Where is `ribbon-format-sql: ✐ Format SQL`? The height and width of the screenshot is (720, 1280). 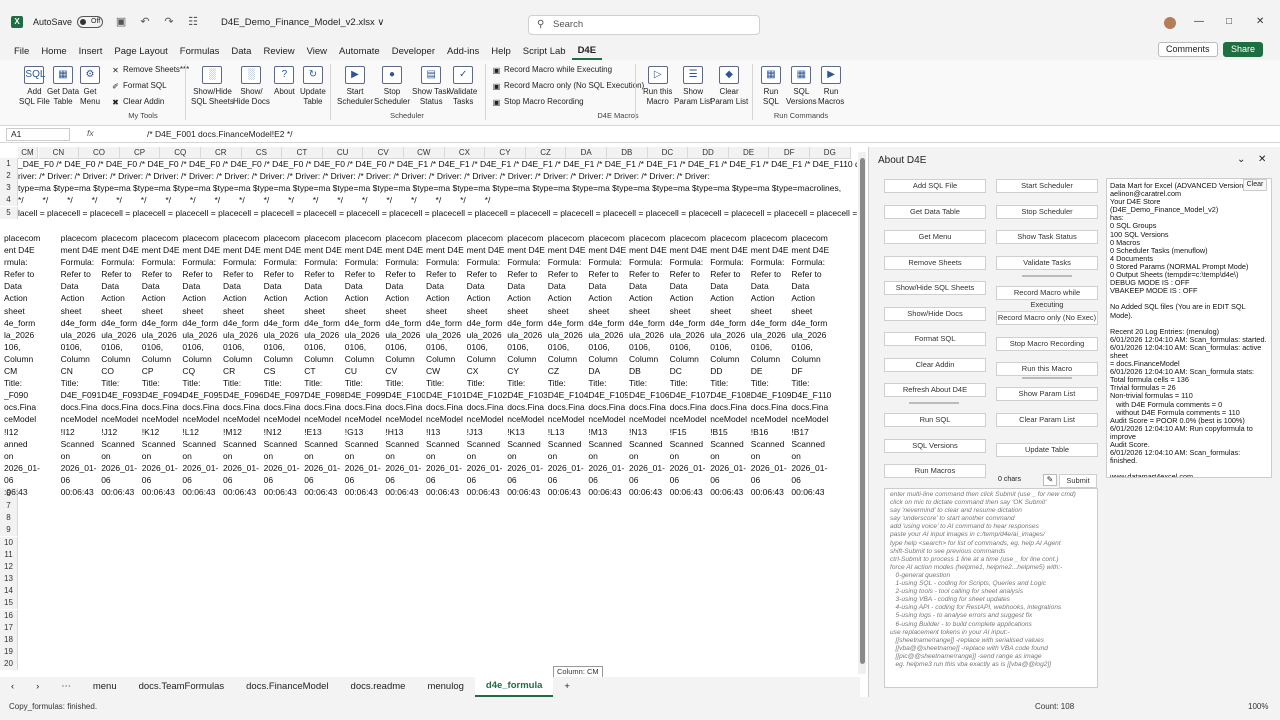
ribbon-format-sql: ✐ Format SQL is located at coordinates (138, 86).